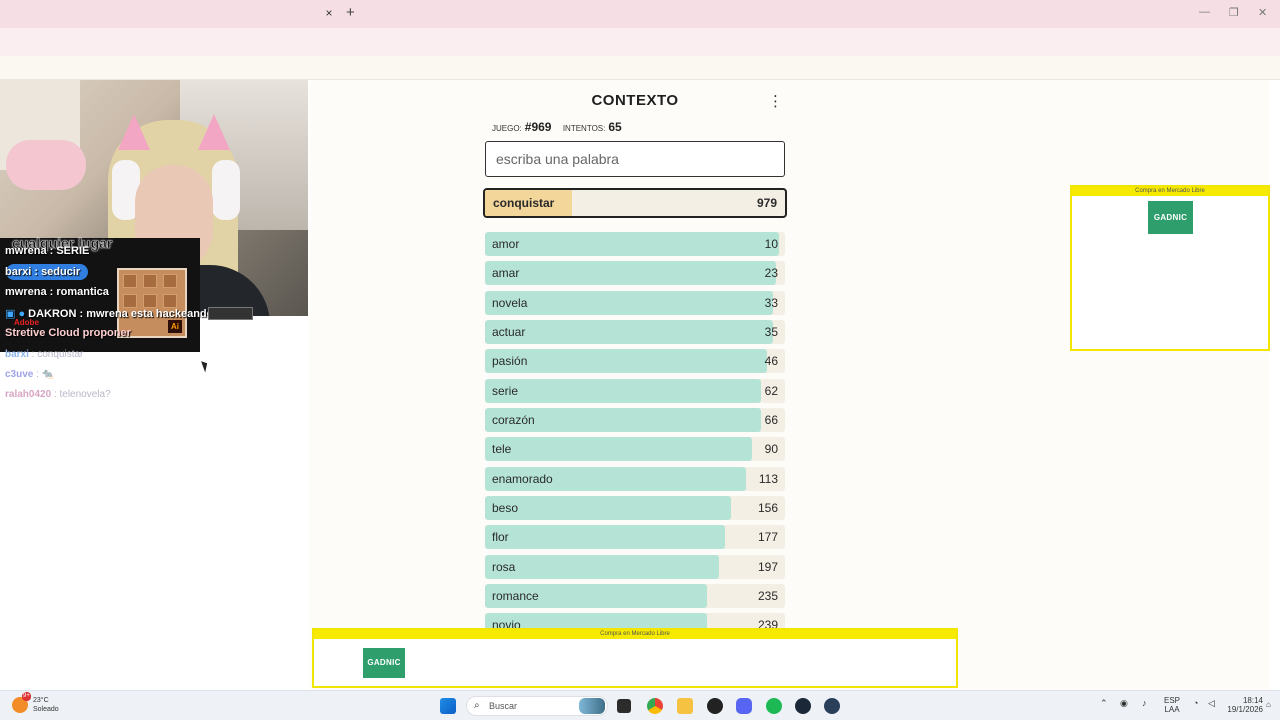  Describe the element at coordinates (230, 313) in the screenshot. I see `emote-image` at that location.